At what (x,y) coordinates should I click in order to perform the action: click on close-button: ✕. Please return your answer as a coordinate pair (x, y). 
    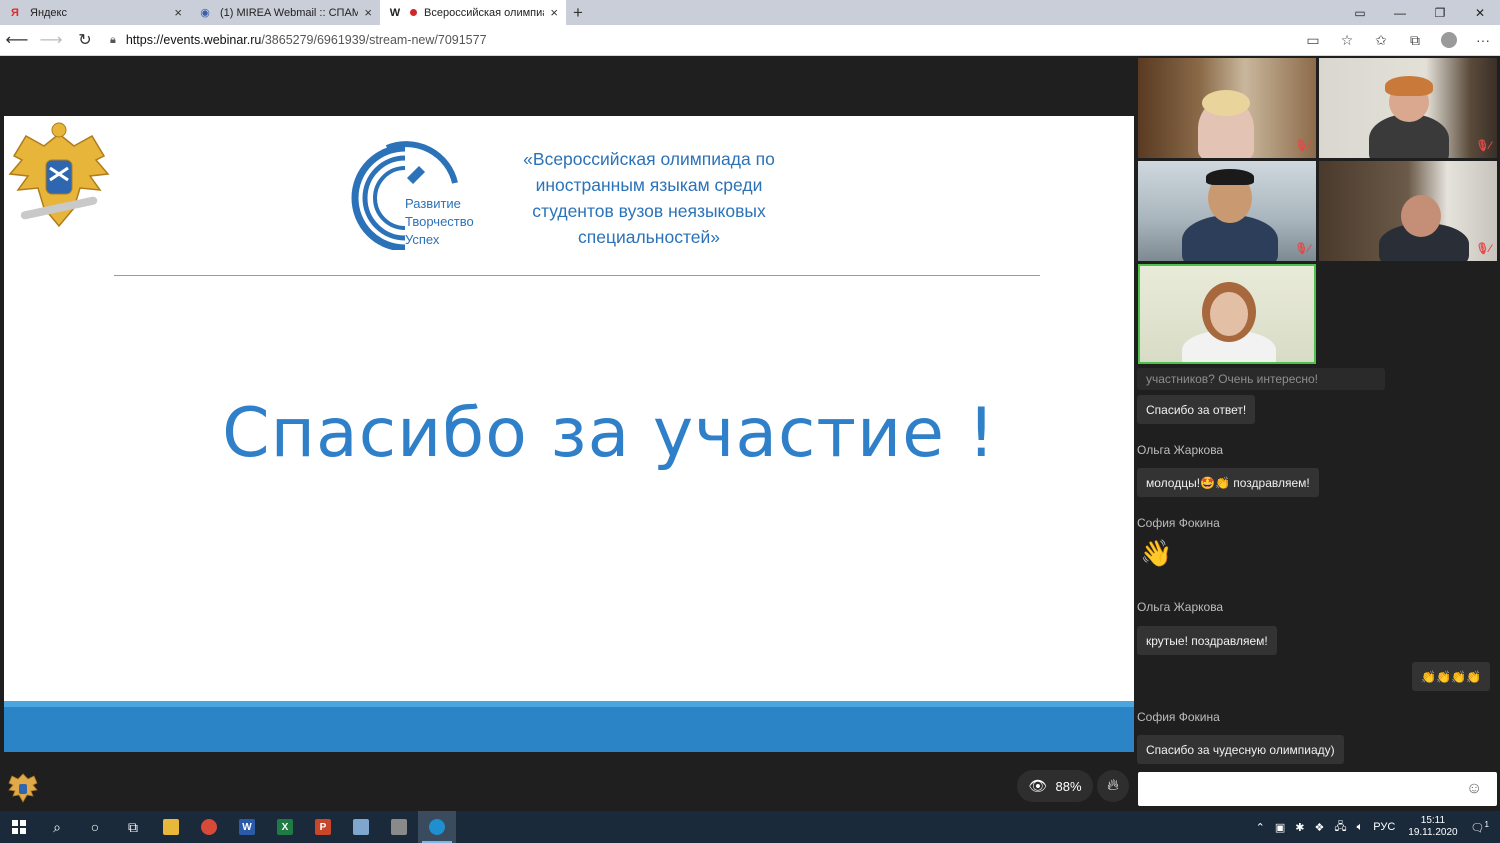
    Looking at the image, I should click on (1480, 12).